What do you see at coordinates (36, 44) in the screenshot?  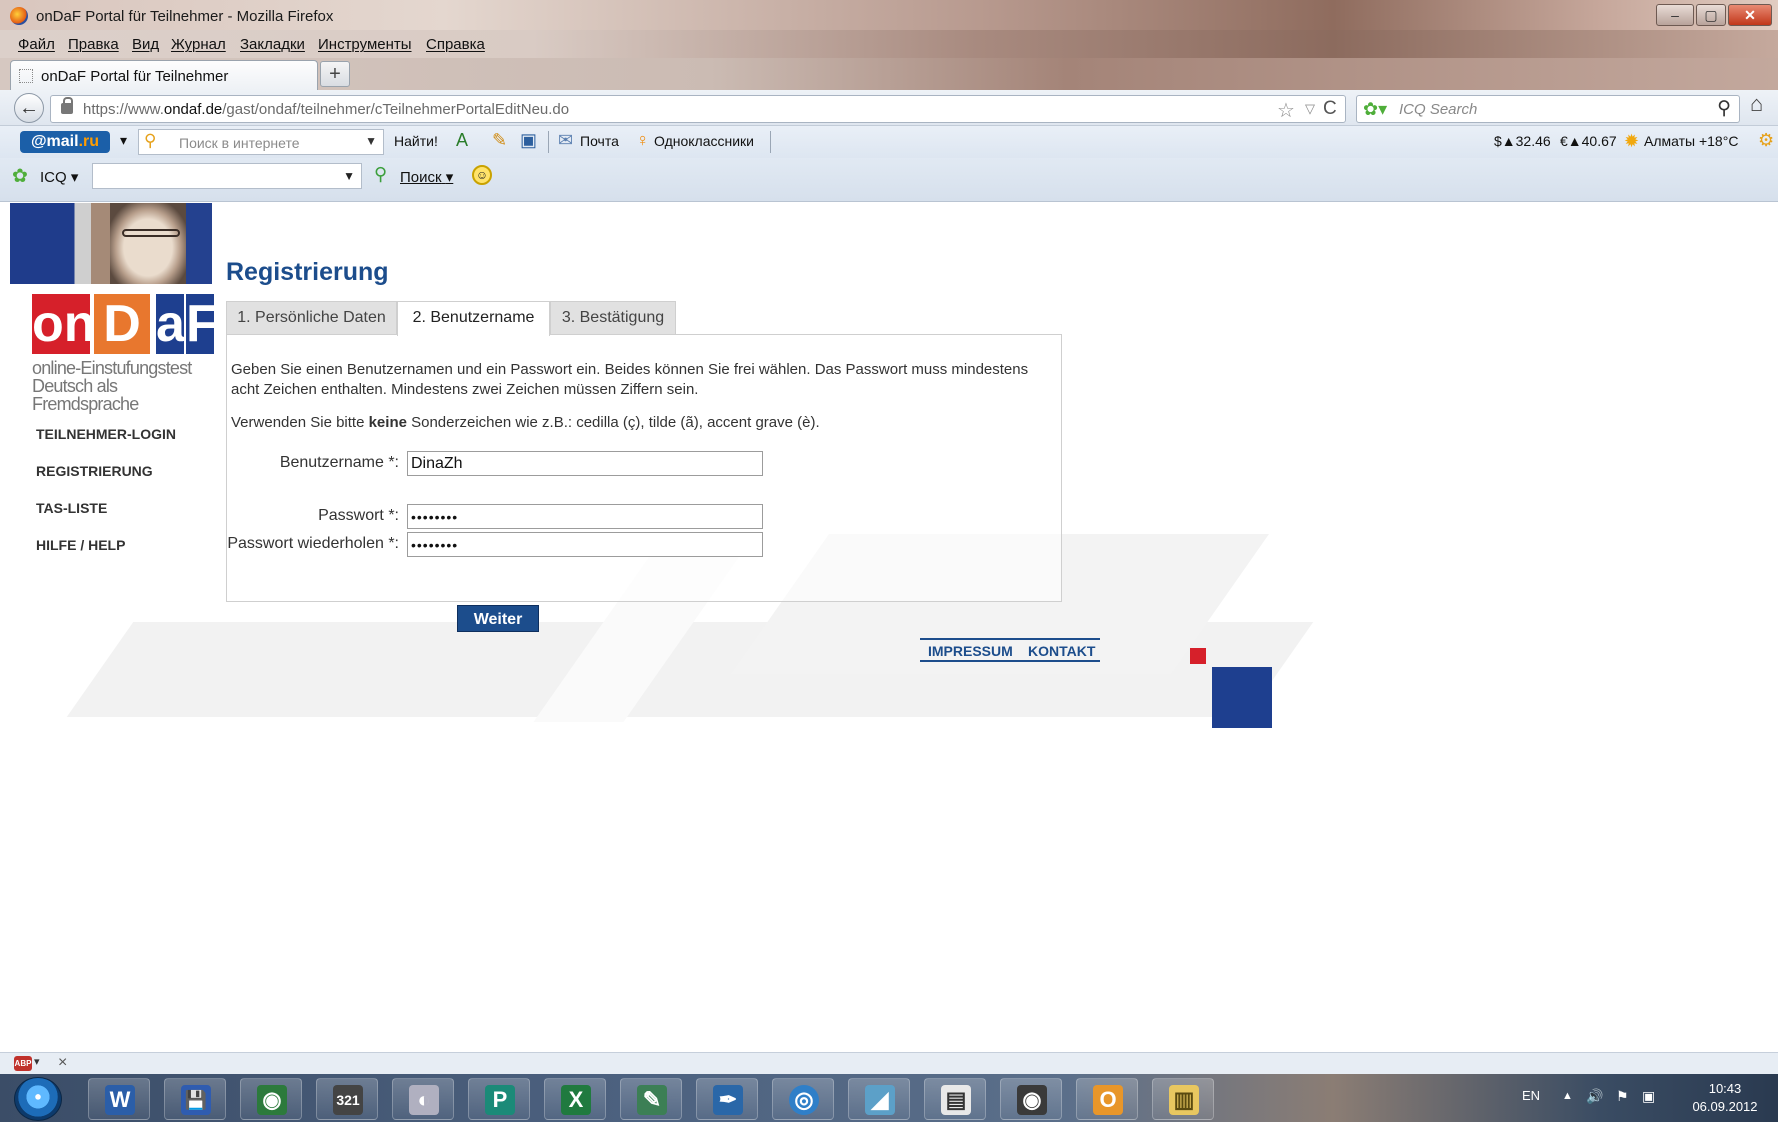 I see `menu-file: Файл` at bounding box center [36, 44].